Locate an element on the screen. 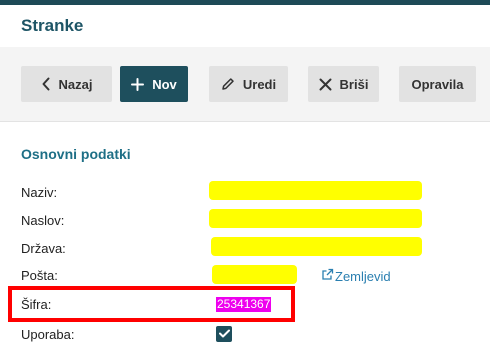 This screenshot has height=362, width=490. back-button-label: Nazaj is located at coordinates (75, 84).